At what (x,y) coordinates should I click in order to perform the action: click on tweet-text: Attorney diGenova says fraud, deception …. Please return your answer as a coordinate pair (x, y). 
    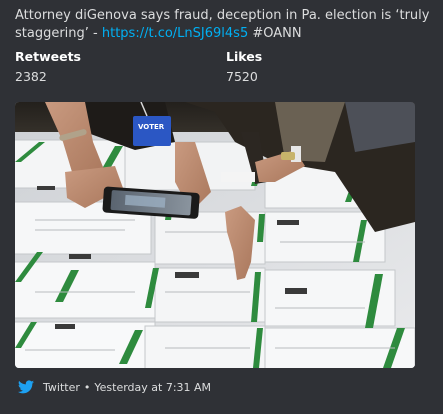
    Looking at the image, I should click on (225, 25).